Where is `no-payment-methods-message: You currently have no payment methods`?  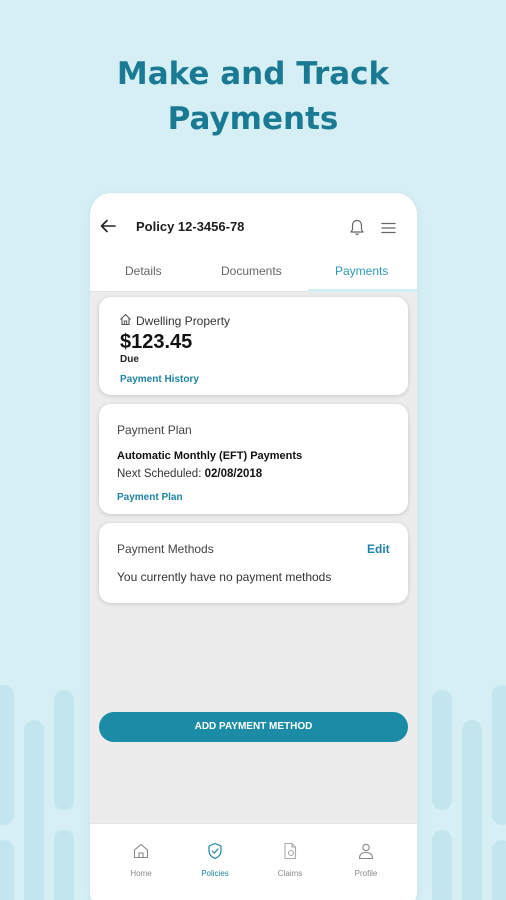 no-payment-methods-message: You currently have no payment methods is located at coordinates (224, 577).